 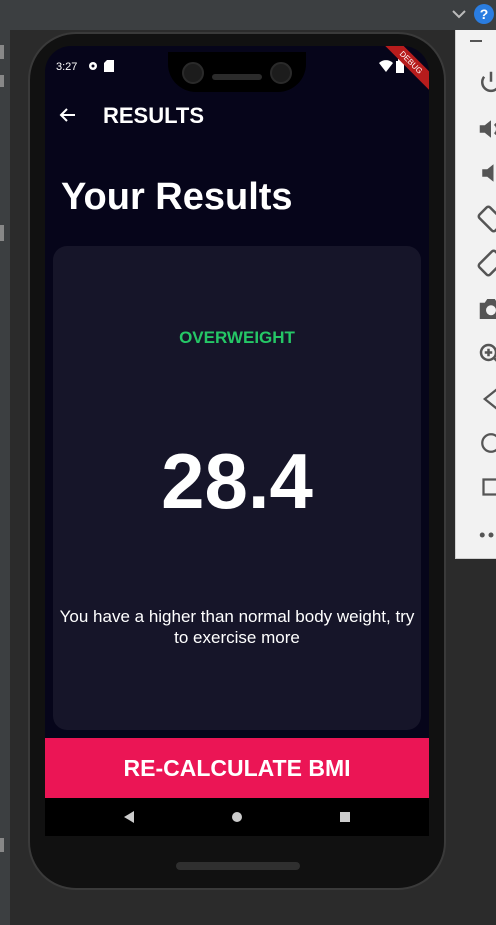 What do you see at coordinates (93, 66) in the screenshot?
I see `gear-icon` at bounding box center [93, 66].